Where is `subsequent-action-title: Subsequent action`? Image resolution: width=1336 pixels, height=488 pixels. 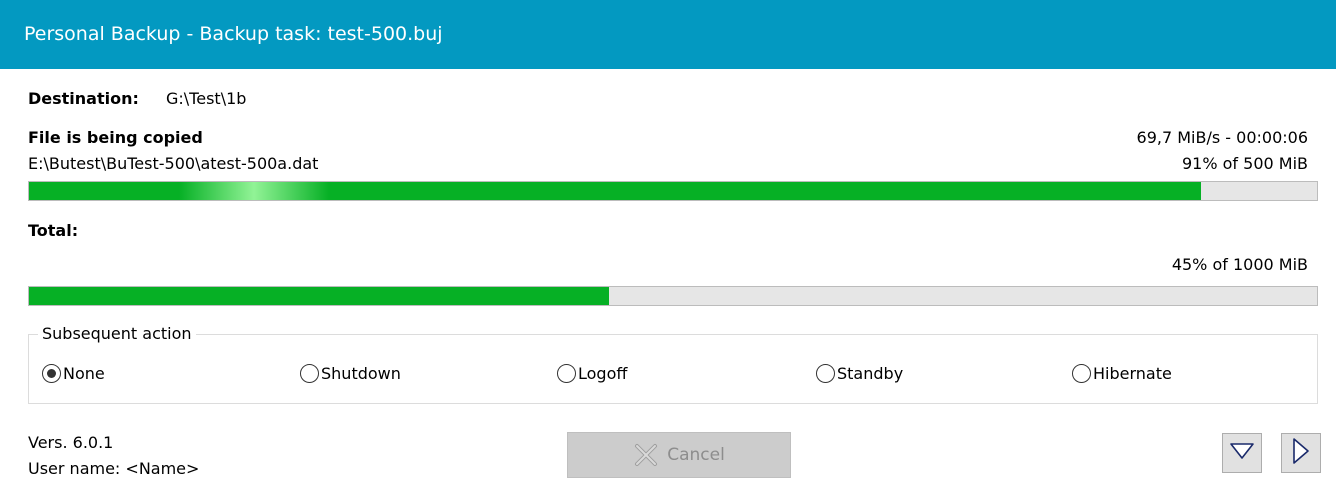 subsequent-action-title: Subsequent action is located at coordinates (117, 334).